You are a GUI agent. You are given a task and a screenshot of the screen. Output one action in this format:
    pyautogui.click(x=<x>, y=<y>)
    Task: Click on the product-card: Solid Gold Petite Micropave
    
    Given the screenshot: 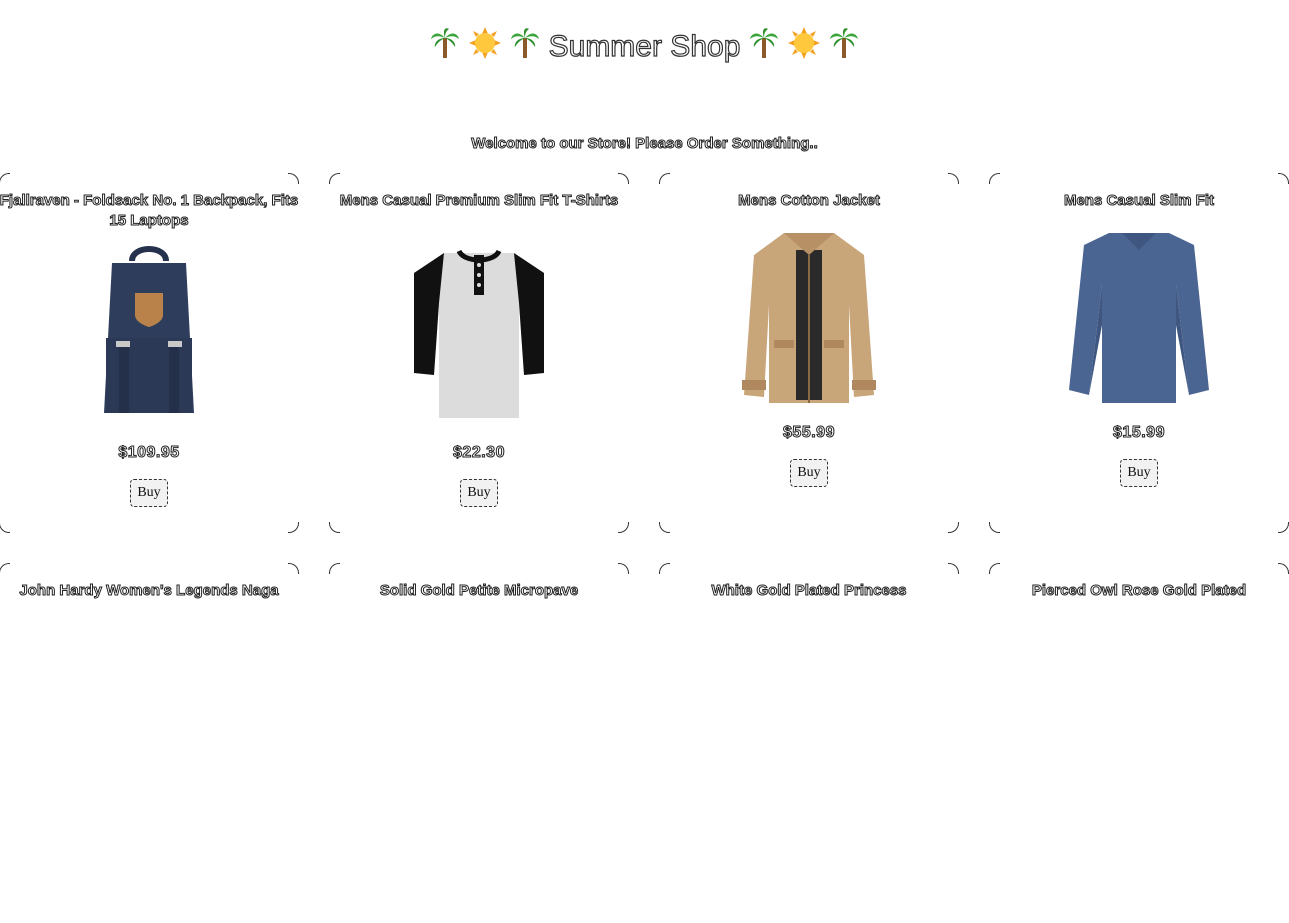 What is the action you would take?
    pyautogui.click(x=479, y=743)
    